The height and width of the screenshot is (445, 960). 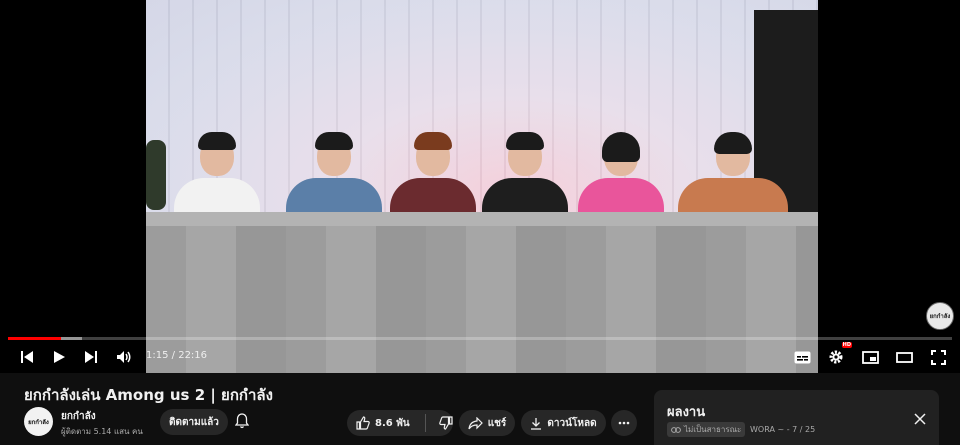 I want to click on like-button: 8.6 พัน, so click(x=383, y=423).